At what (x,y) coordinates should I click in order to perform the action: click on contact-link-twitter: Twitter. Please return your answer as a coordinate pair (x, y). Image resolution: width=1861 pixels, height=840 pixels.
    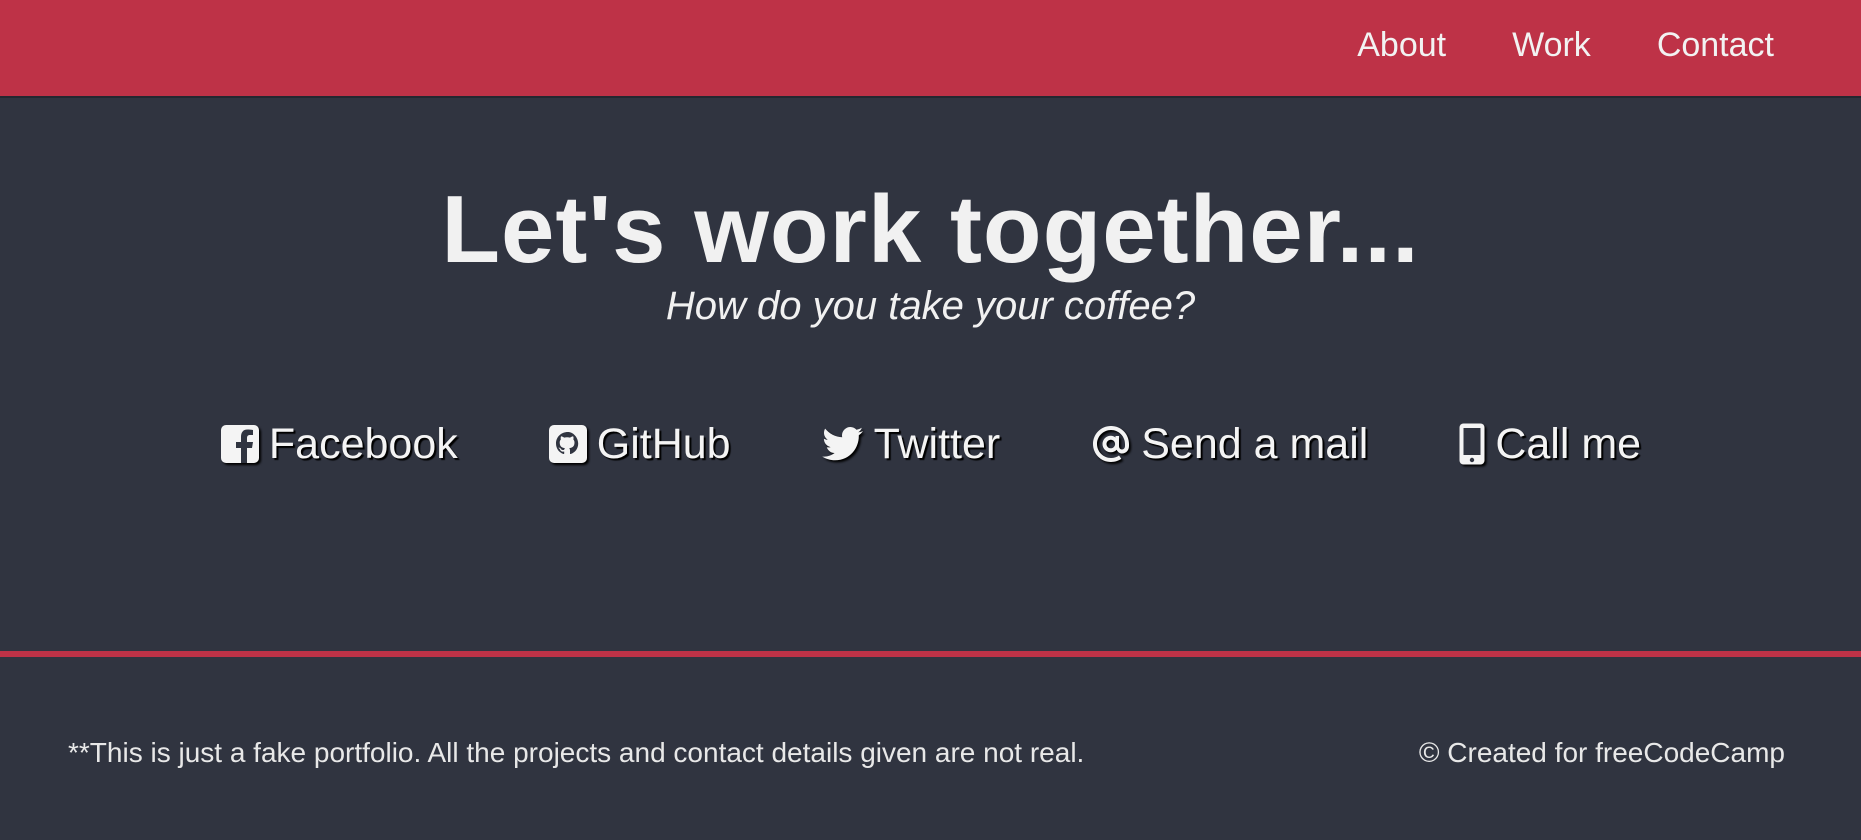
    Looking at the image, I should click on (911, 444).